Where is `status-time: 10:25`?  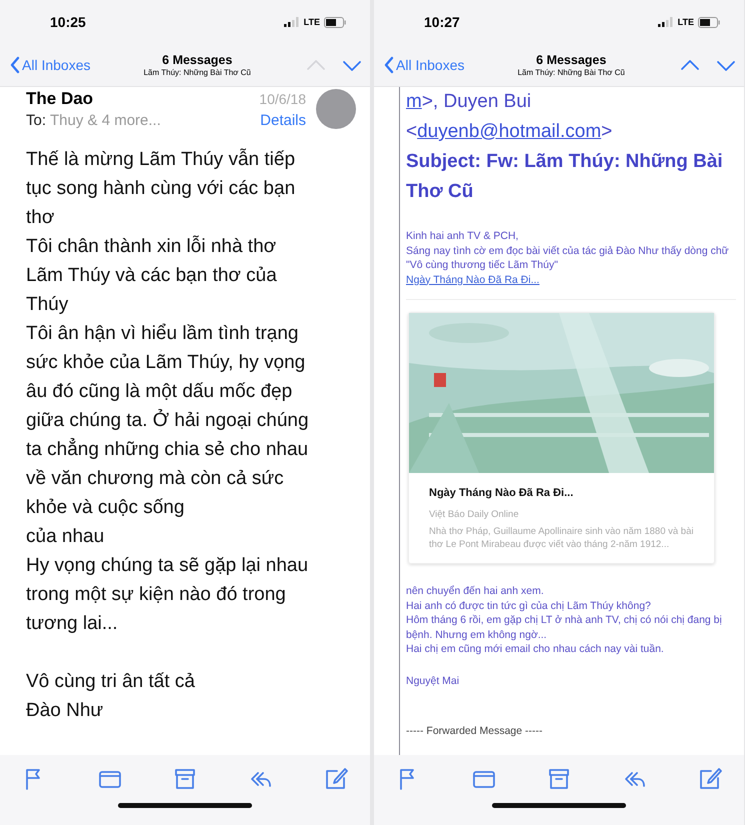
status-time: 10:25 is located at coordinates (68, 22).